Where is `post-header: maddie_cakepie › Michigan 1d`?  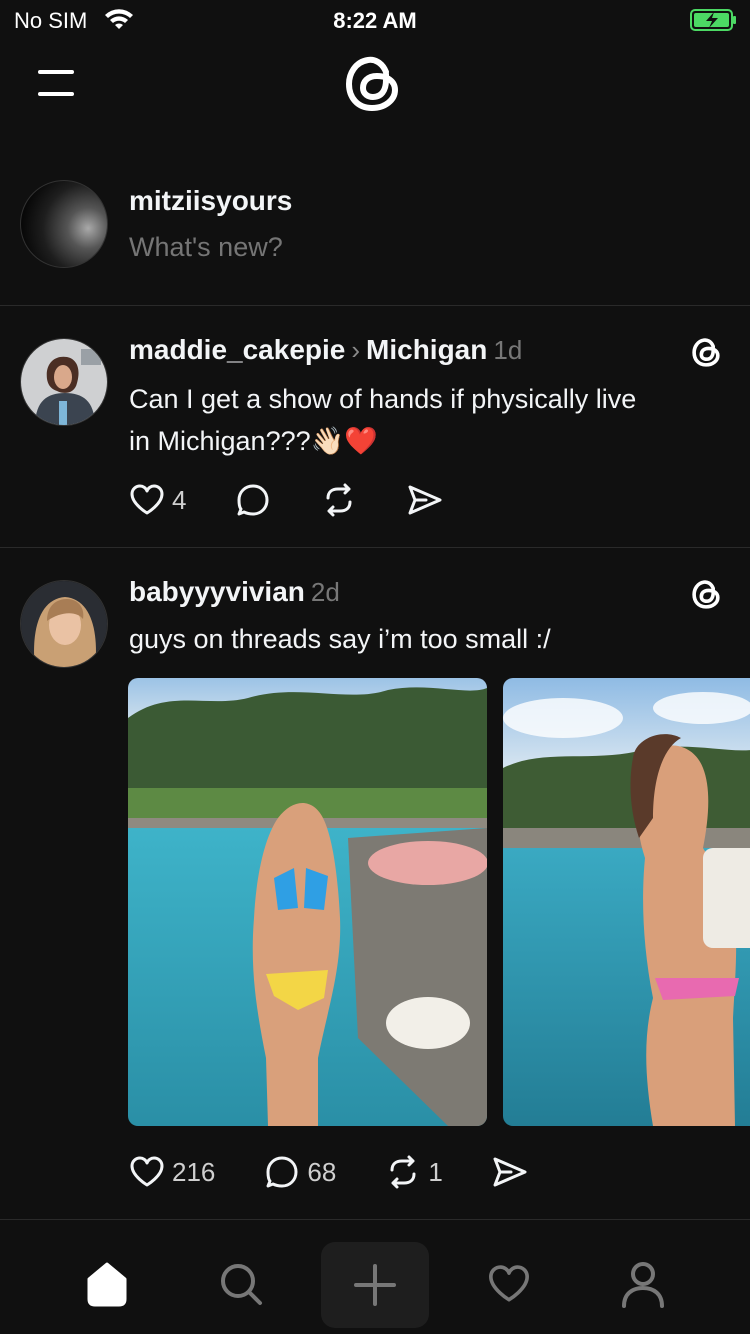
post-header: maddie_cakepie › Michigan 1d is located at coordinates (325, 350).